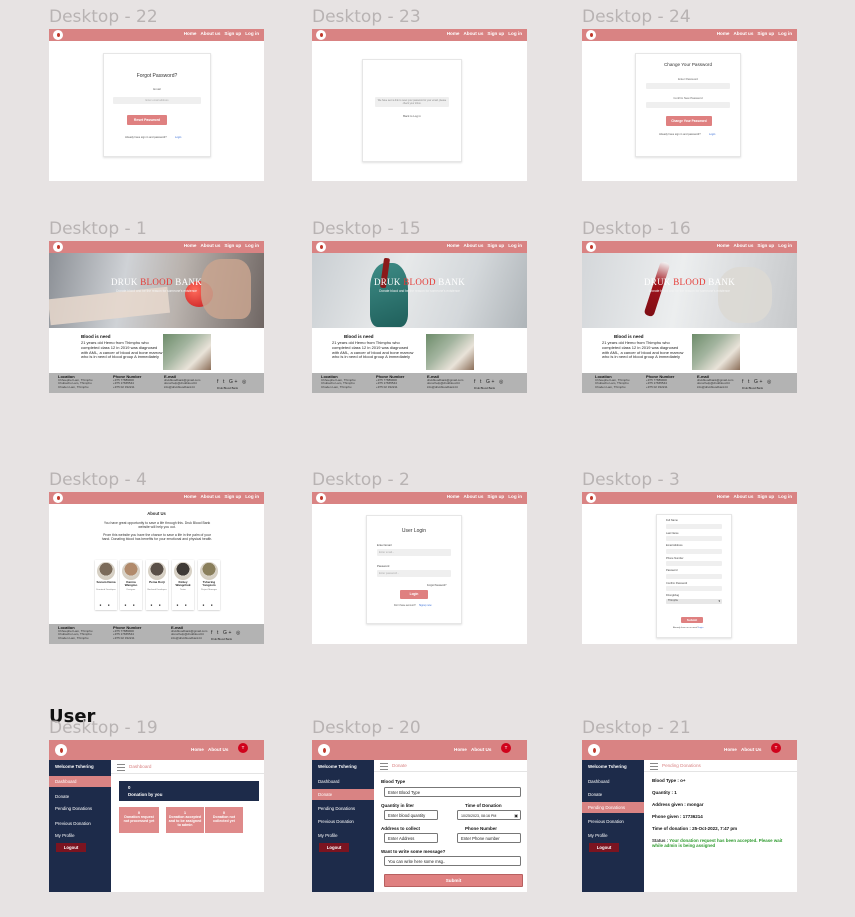 Image resolution: width=855 pixels, height=917 pixels. What do you see at coordinates (412, 116) in the screenshot?
I see `back-to-login-link: Back to Log in` at bounding box center [412, 116].